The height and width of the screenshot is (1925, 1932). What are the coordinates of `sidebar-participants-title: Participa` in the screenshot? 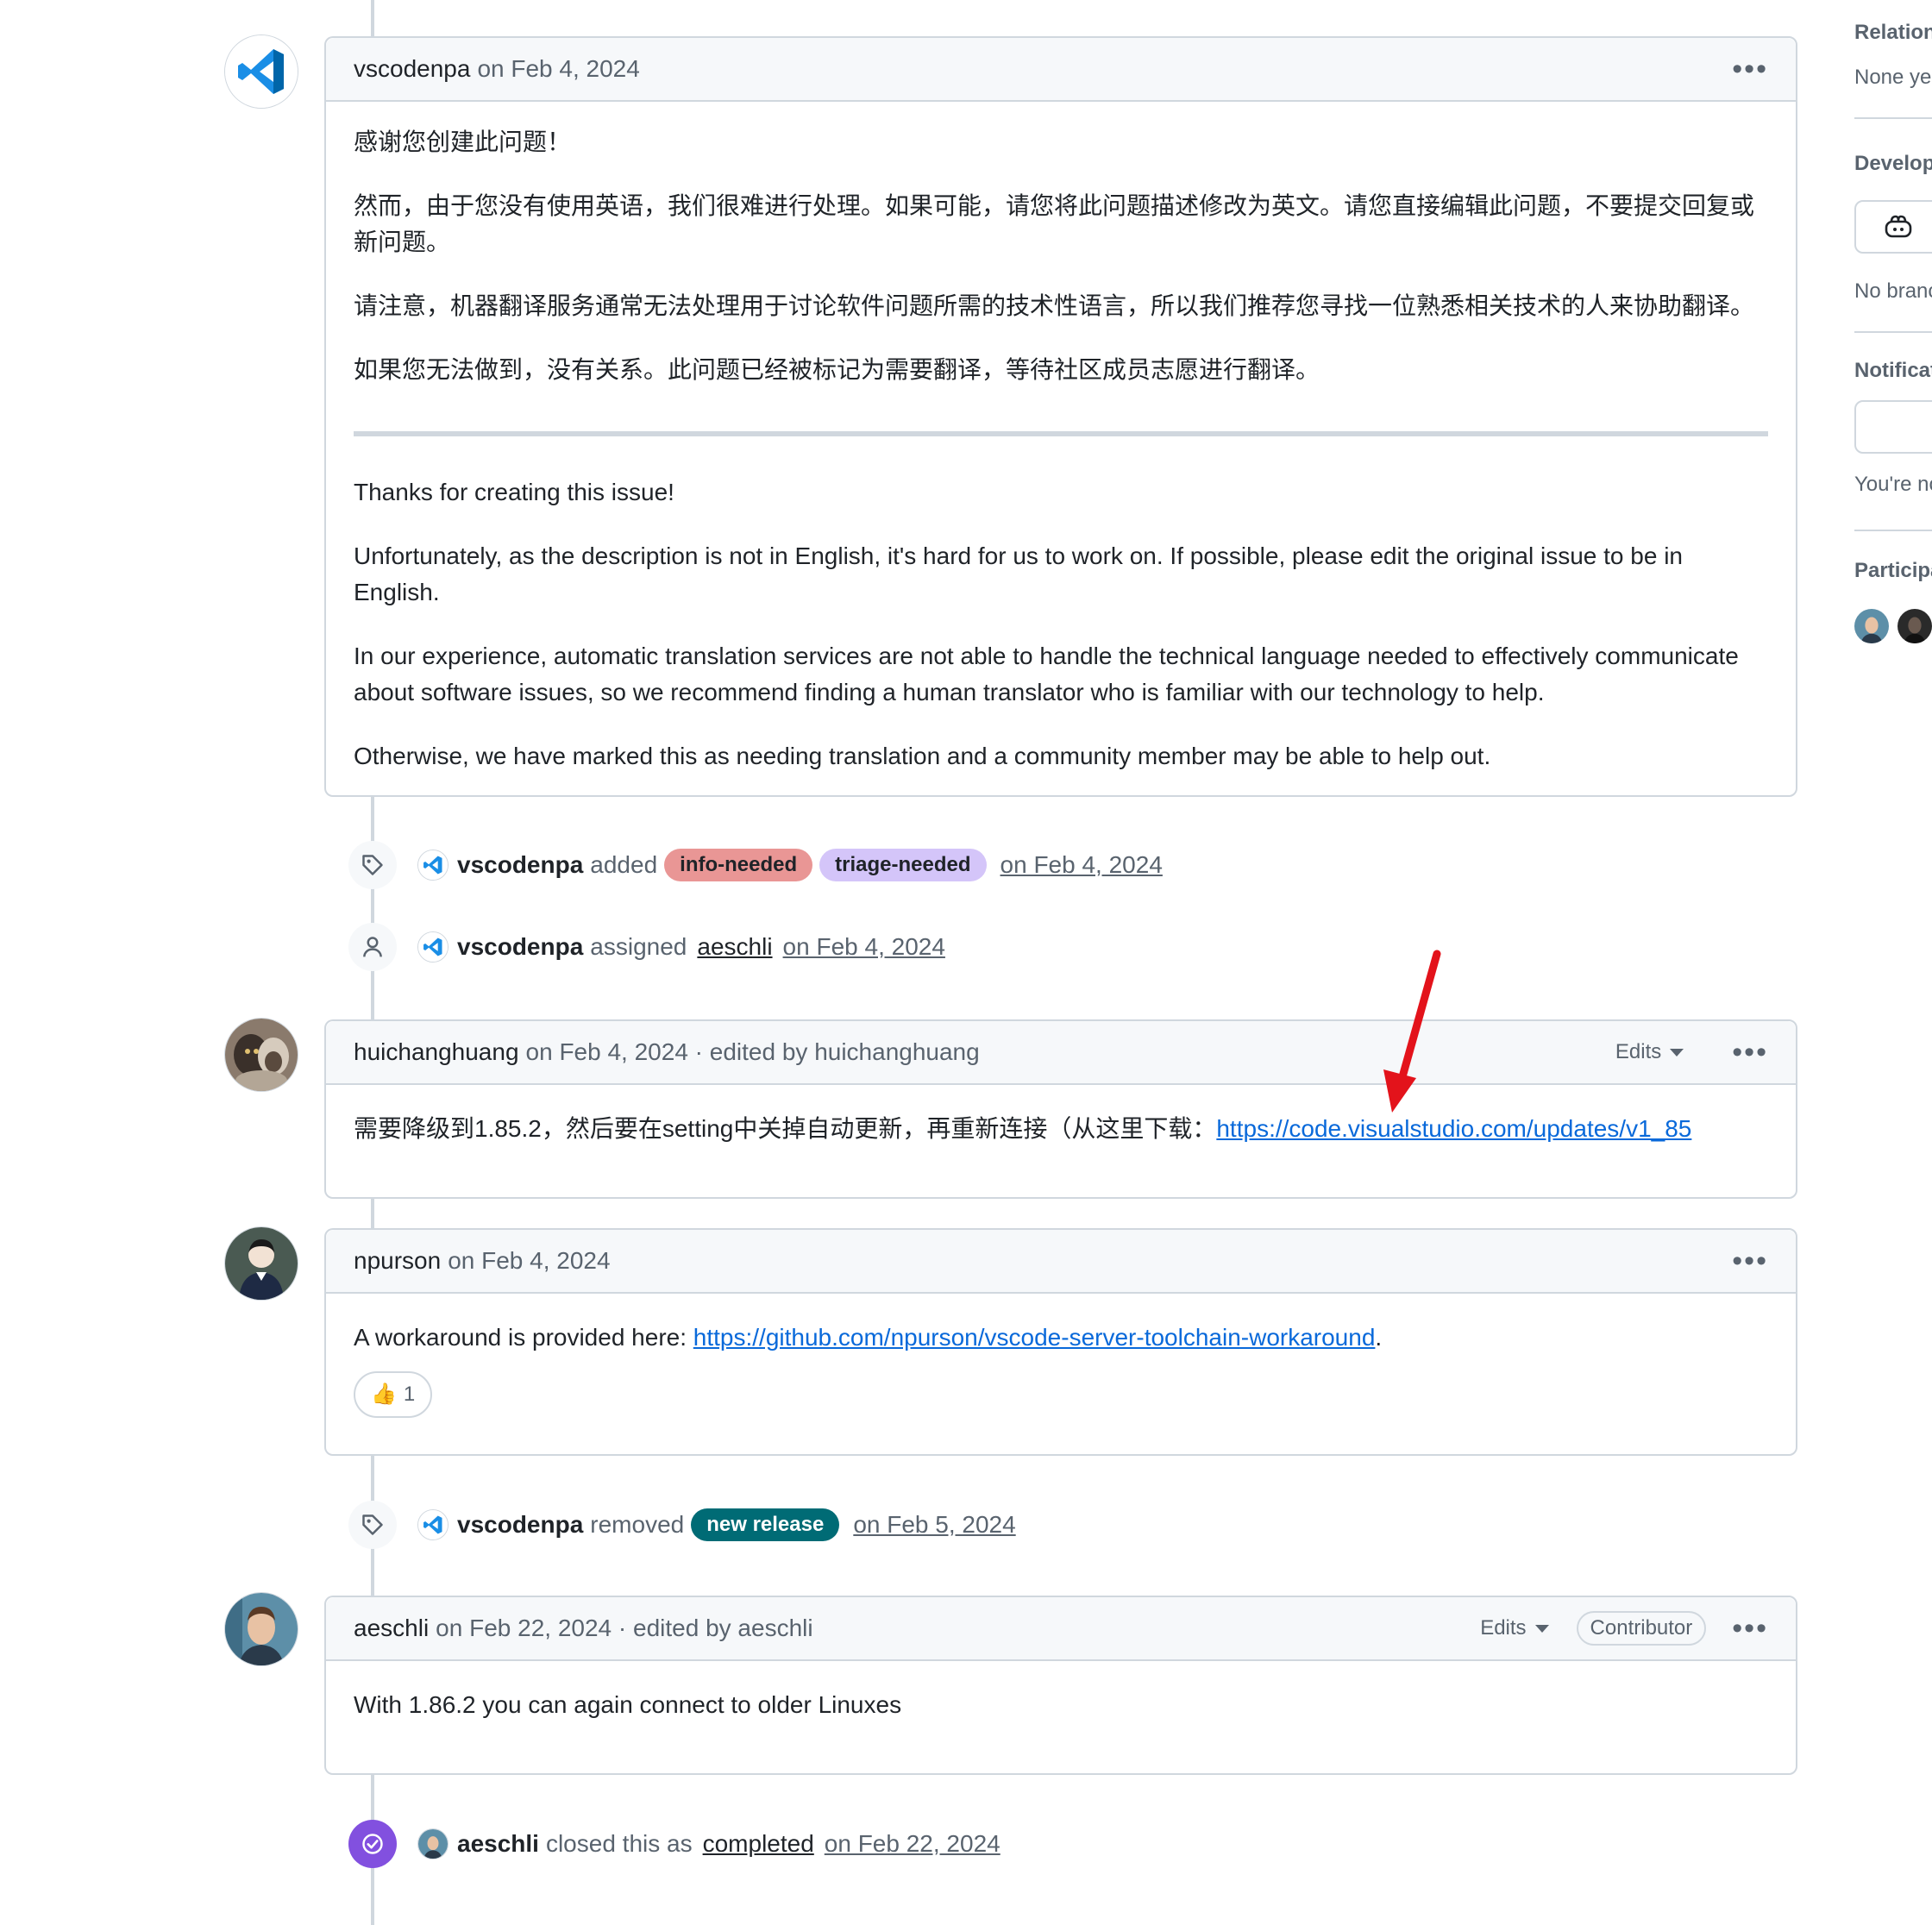 It's located at (1893, 570).